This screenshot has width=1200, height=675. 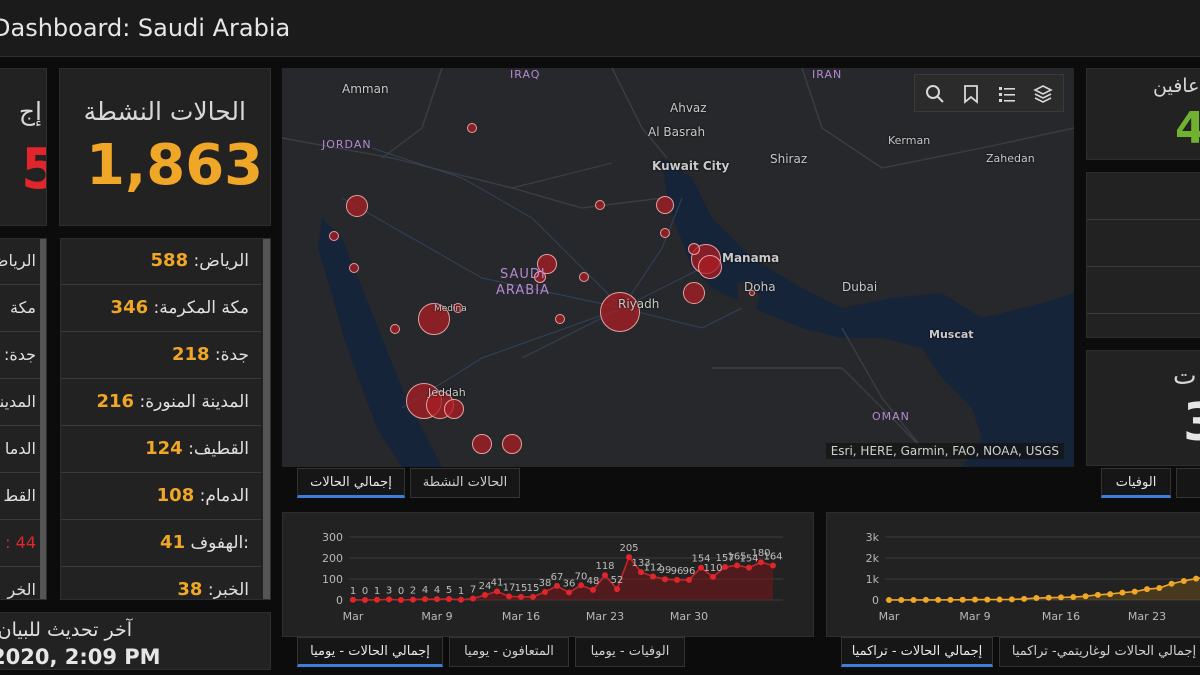 What do you see at coordinates (21, 589) in the screenshot?
I see `list-item-label: الخر` at bounding box center [21, 589].